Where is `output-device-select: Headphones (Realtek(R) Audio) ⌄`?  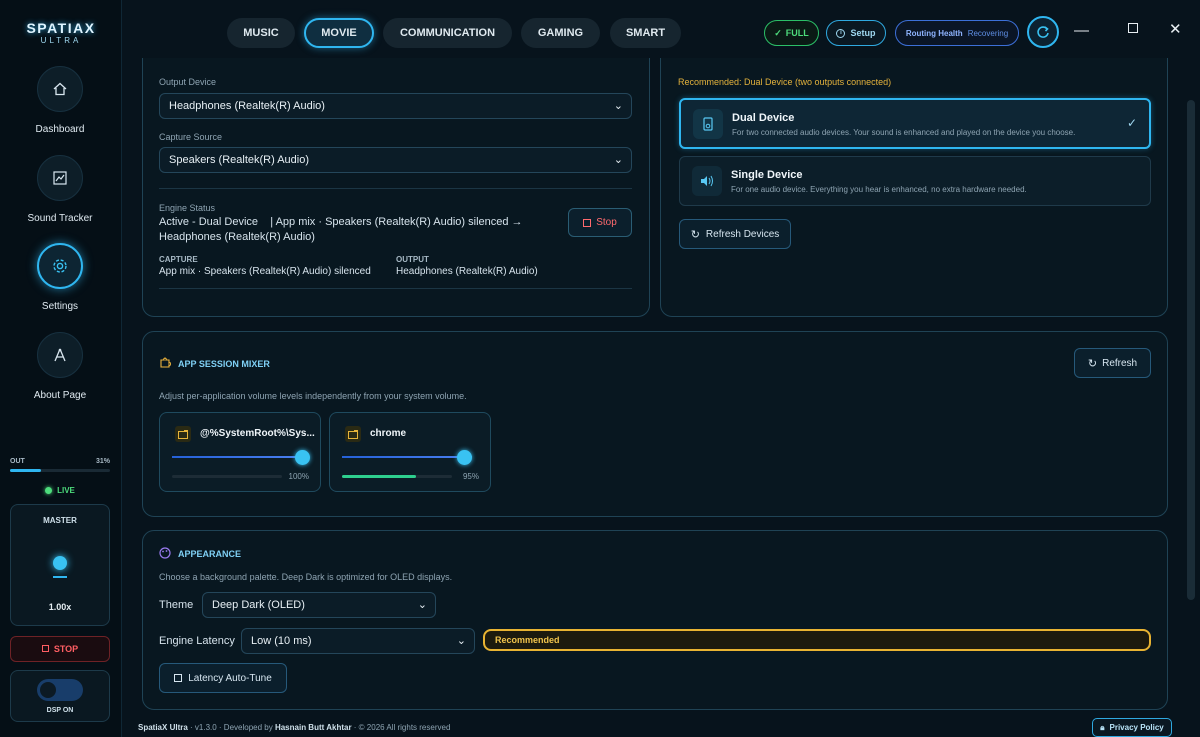
output-device-select: Headphones (Realtek(R) Audio) ⌄ is located at coordinates (395, 106).